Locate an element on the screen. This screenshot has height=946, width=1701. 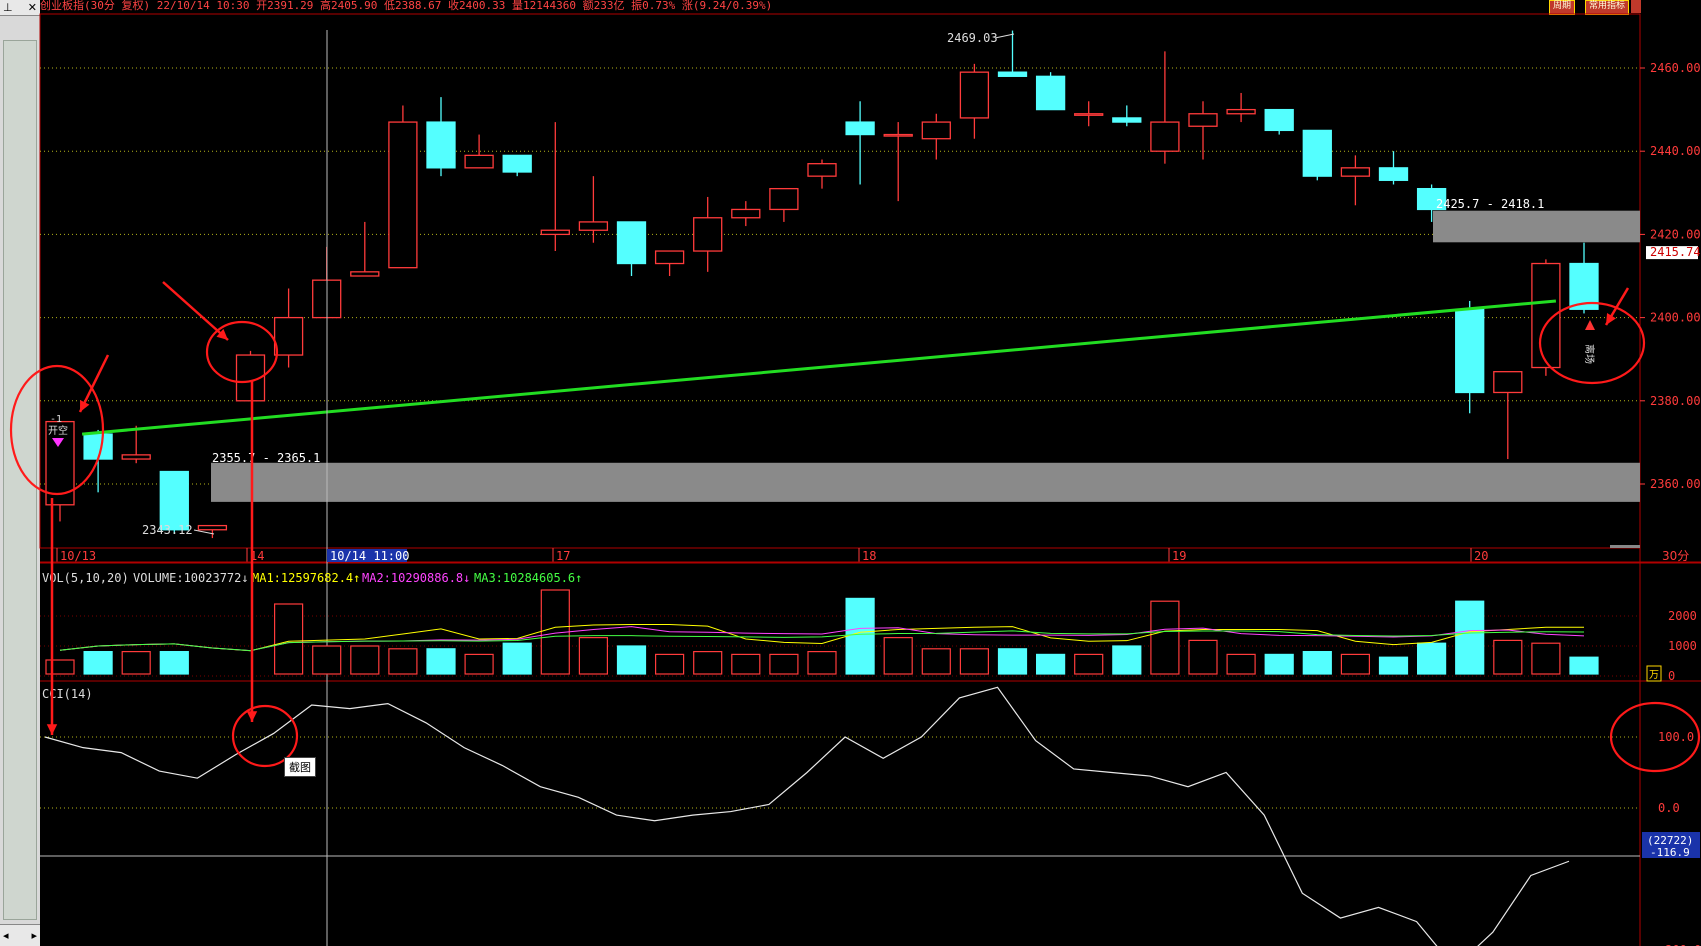
time-axis-label: 20 is located at coordinates (1481, 556).